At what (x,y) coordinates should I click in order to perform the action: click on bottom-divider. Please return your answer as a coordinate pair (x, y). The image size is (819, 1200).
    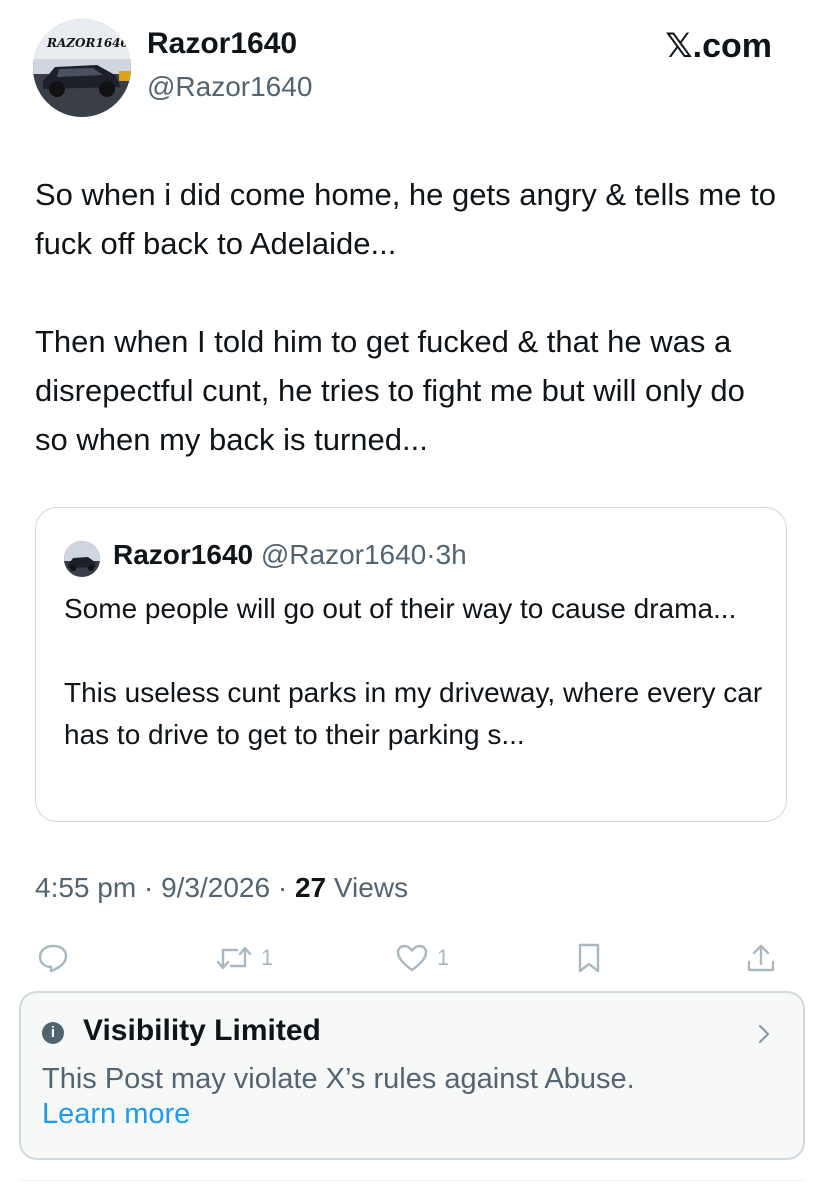
    Looking at the image, I should click on (412, 1180).